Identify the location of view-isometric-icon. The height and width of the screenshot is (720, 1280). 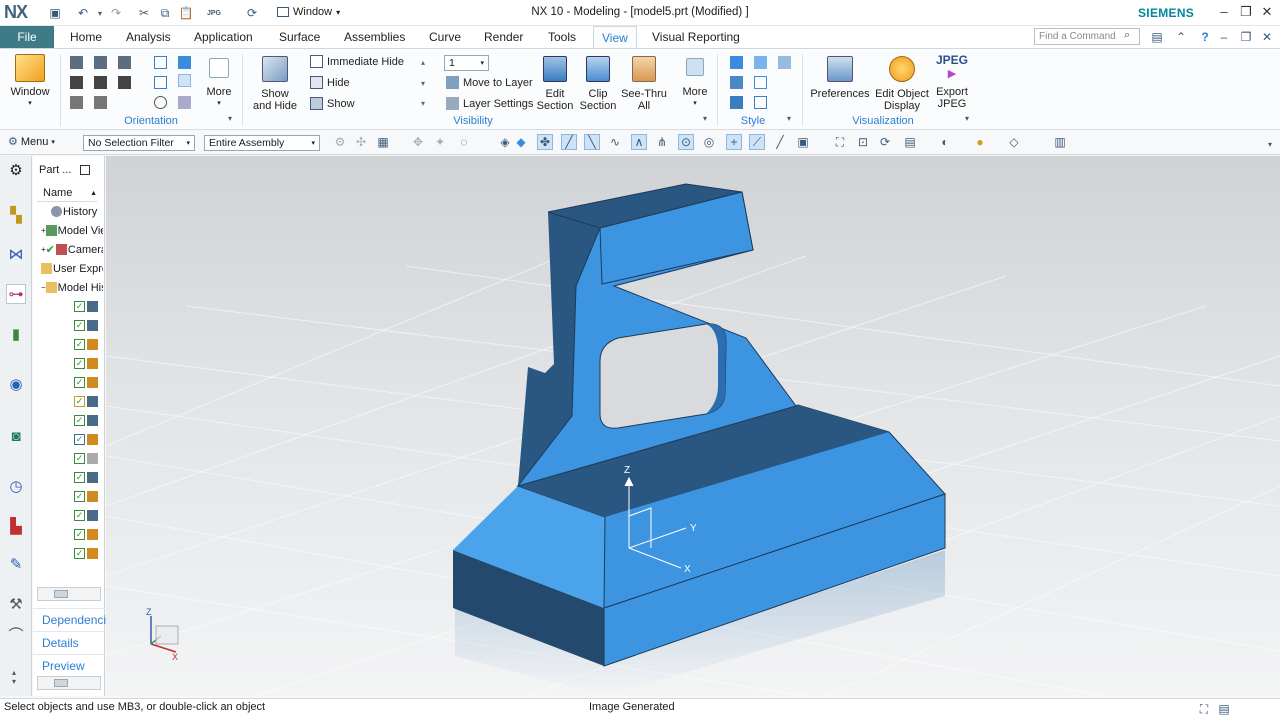
(100, 62).